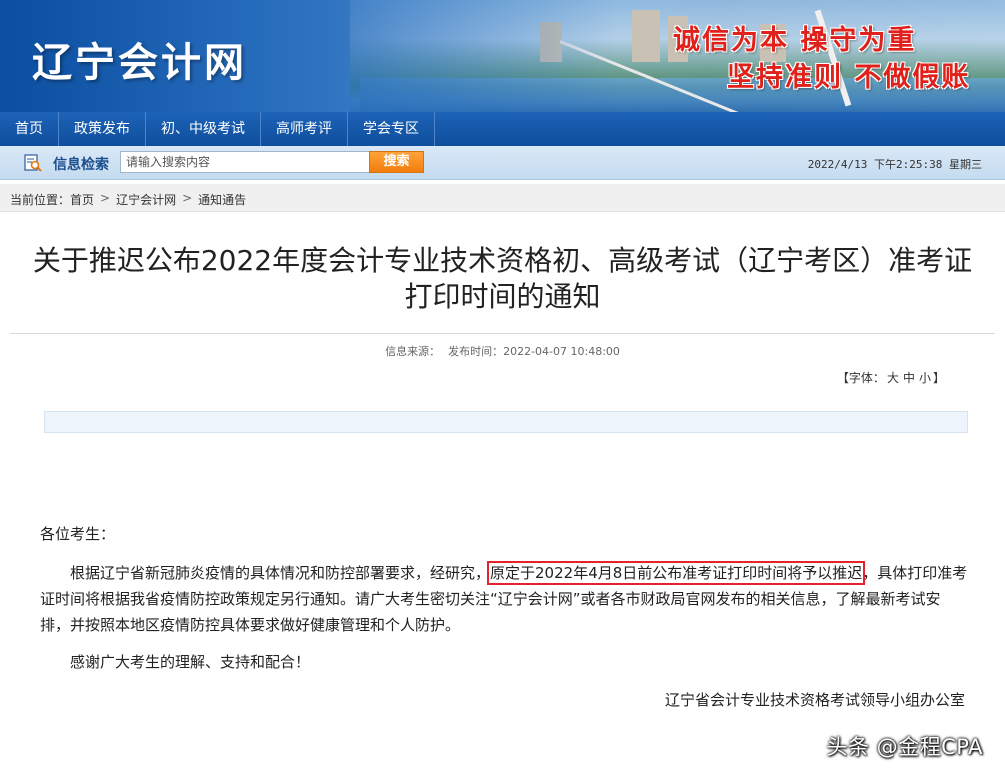  What do you see at coordinates (646, 36) in the screenshot?
I see `banner-building` at bounding box center [646, 36].